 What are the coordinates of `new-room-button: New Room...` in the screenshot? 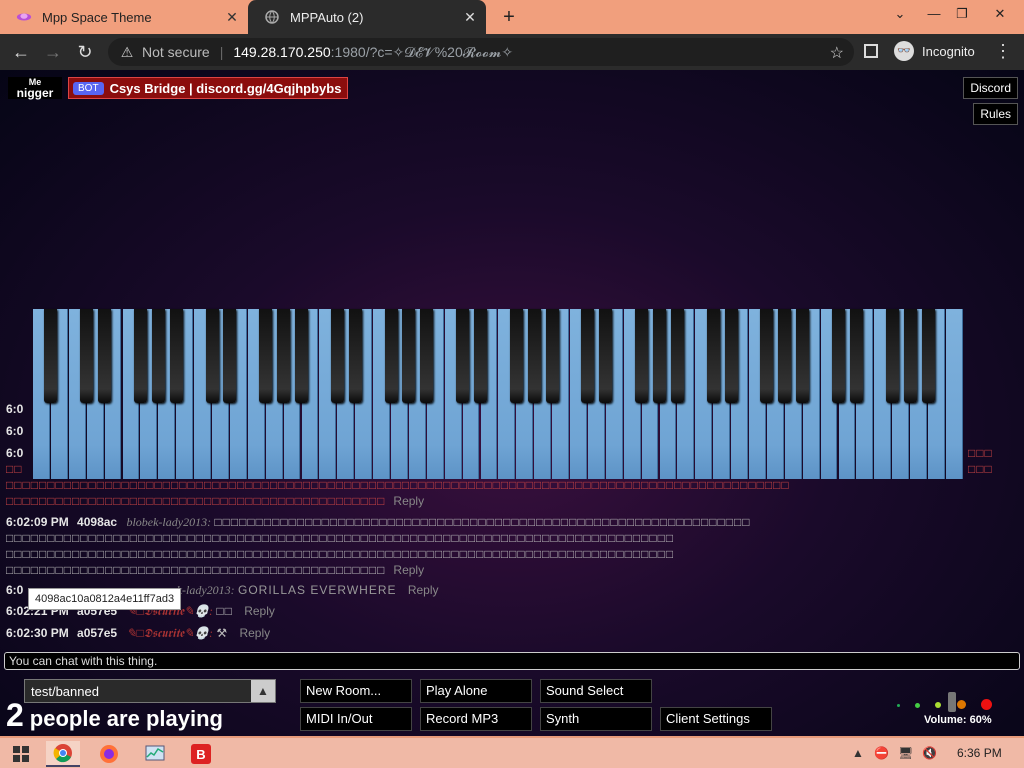 It's located at (356, 691).